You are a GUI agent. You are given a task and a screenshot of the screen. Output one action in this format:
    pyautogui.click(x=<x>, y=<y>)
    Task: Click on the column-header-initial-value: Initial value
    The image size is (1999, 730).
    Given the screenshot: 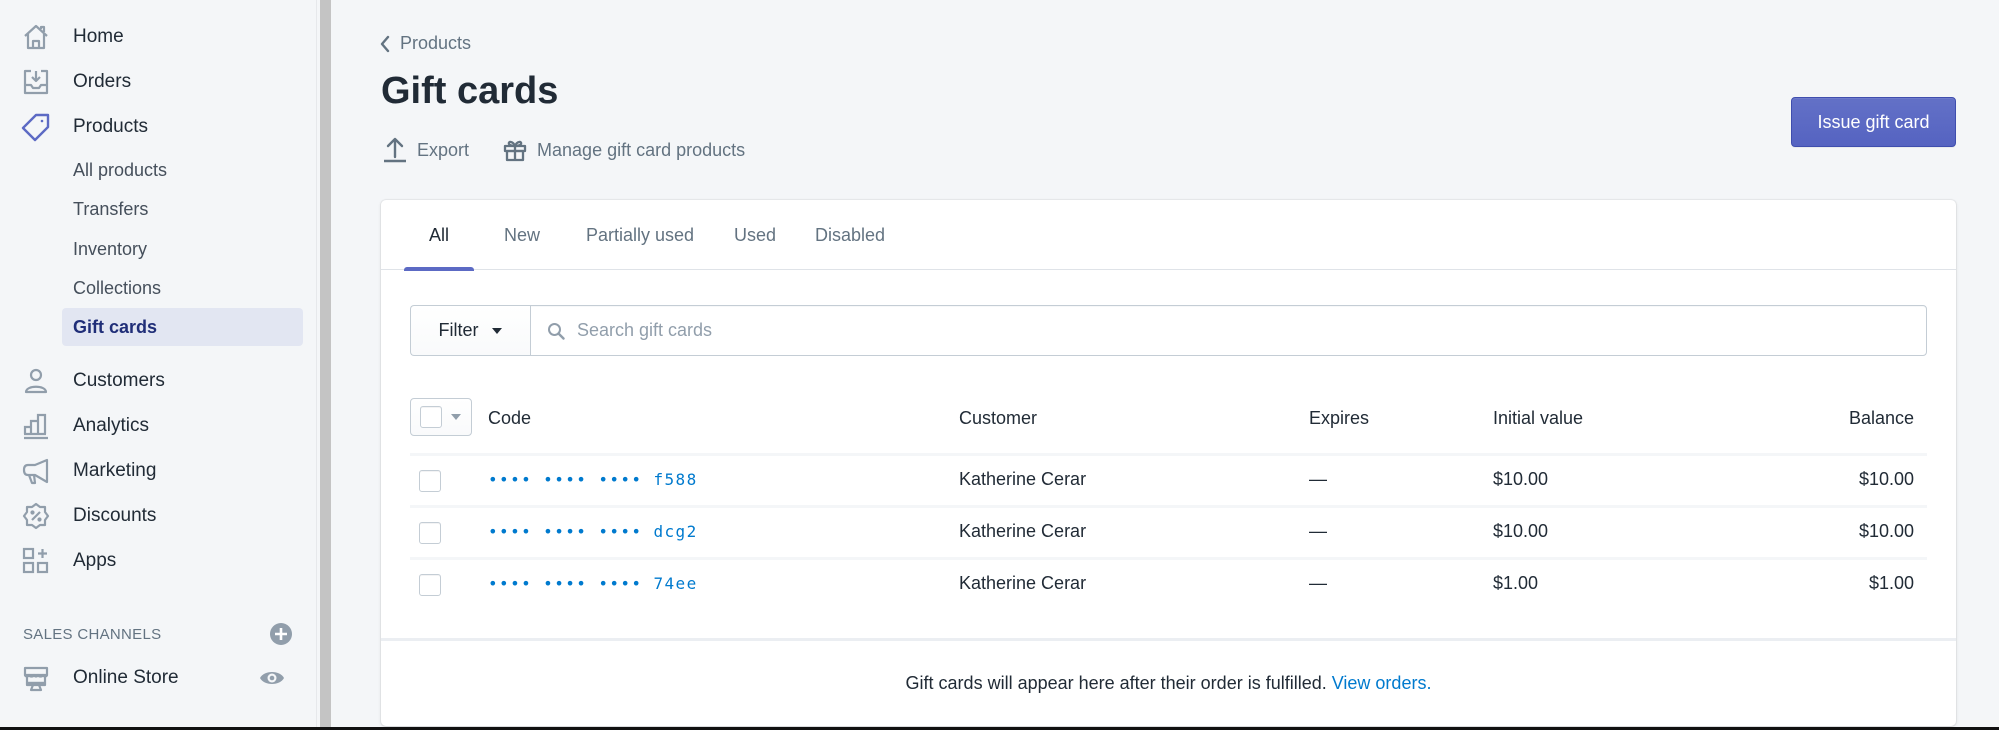 What is the action you would take?
    pyautogui.click(x=1538, y=418)
    